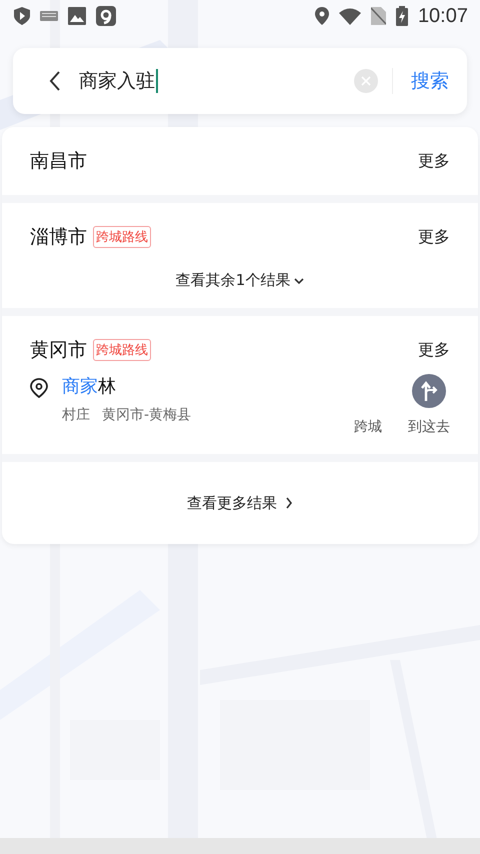  Describe the element at coordinates (77, 16) in the screenshot. I see `image-icon` at that location.